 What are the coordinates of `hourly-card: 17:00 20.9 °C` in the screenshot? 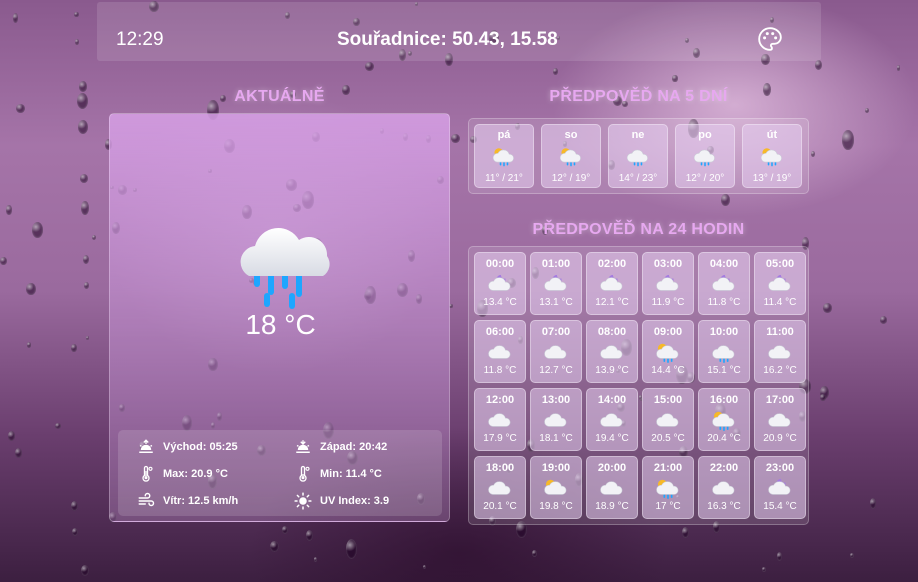 It's located at (780, 419).